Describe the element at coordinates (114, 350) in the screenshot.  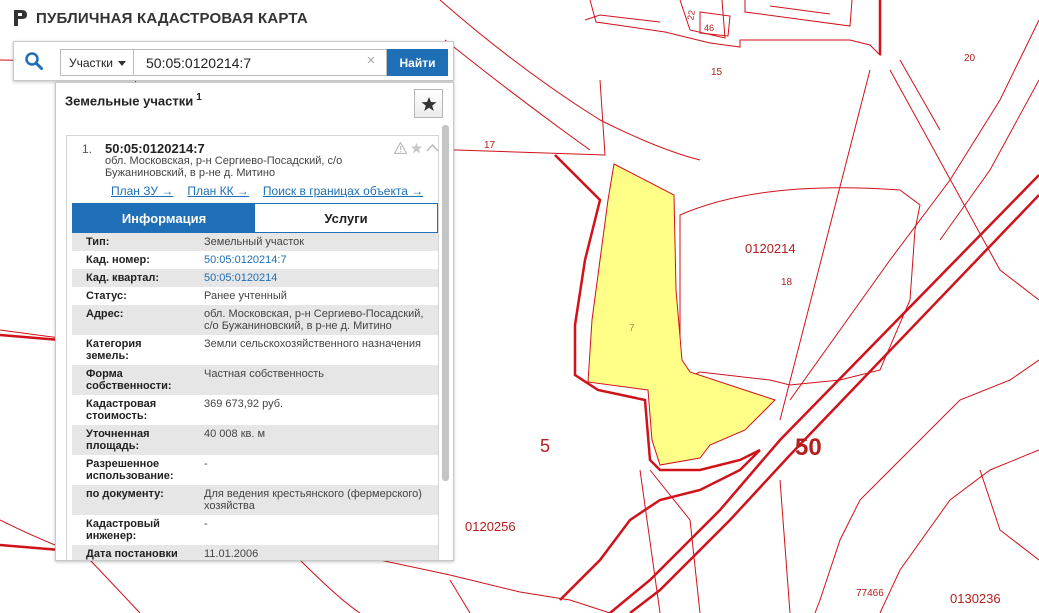
I see `field-label: Категория земель:` at that location.